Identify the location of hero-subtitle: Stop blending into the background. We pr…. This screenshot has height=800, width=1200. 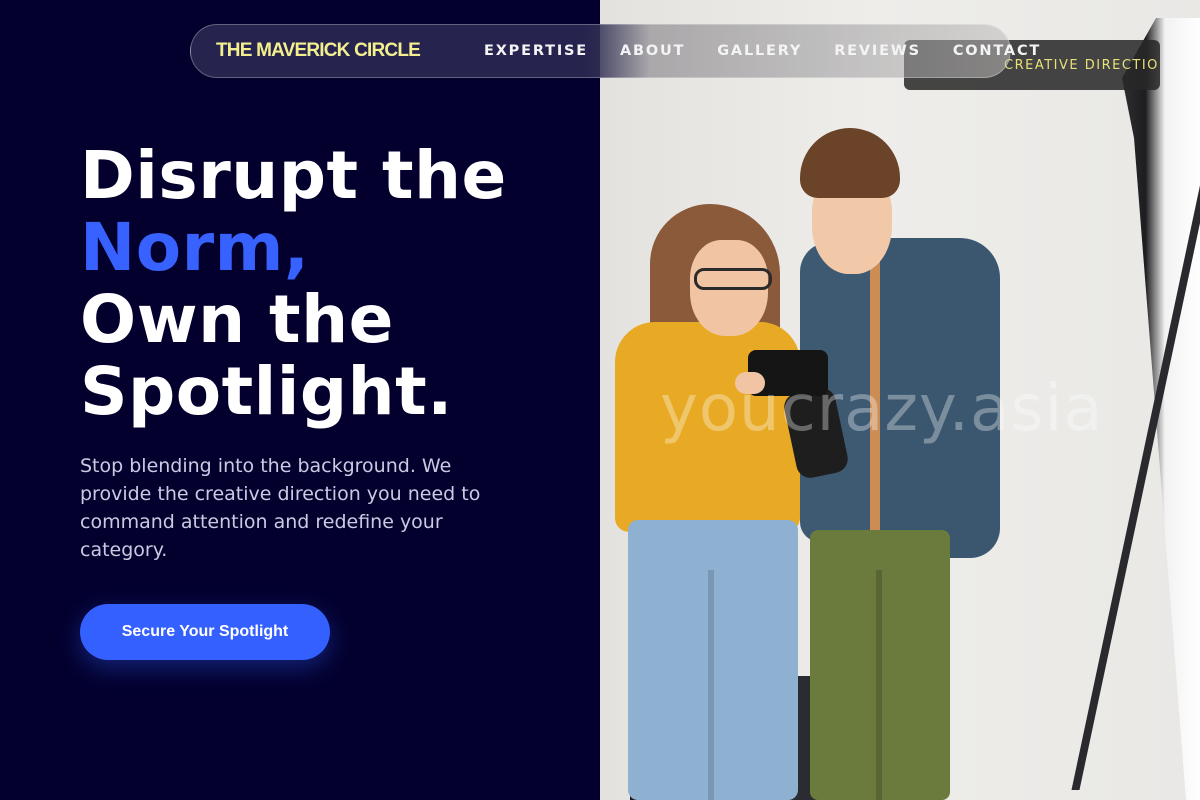
(280, 508).